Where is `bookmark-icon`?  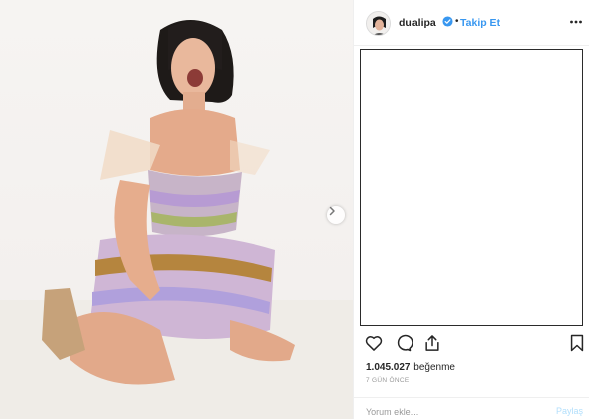 bookmark-icon is located at coordinates (577, 343).